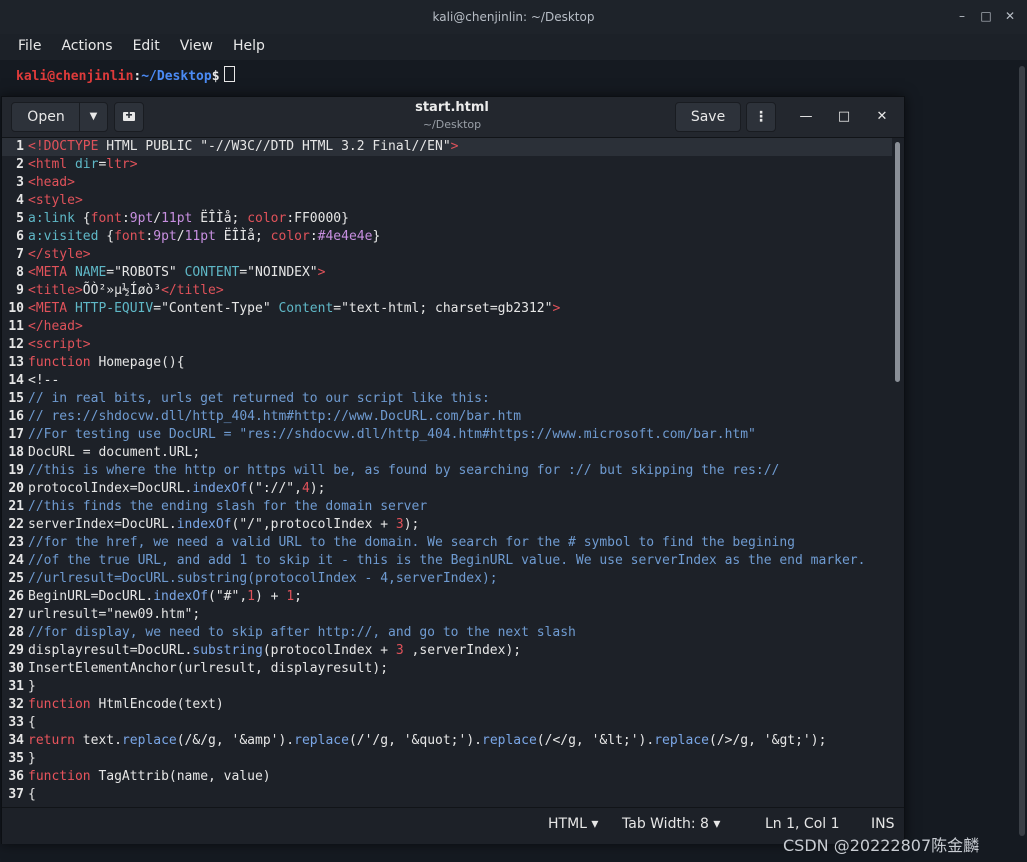  Describe the element at coordinates (16, 740) in the screenshot. I see `line-number: 34` at that location.